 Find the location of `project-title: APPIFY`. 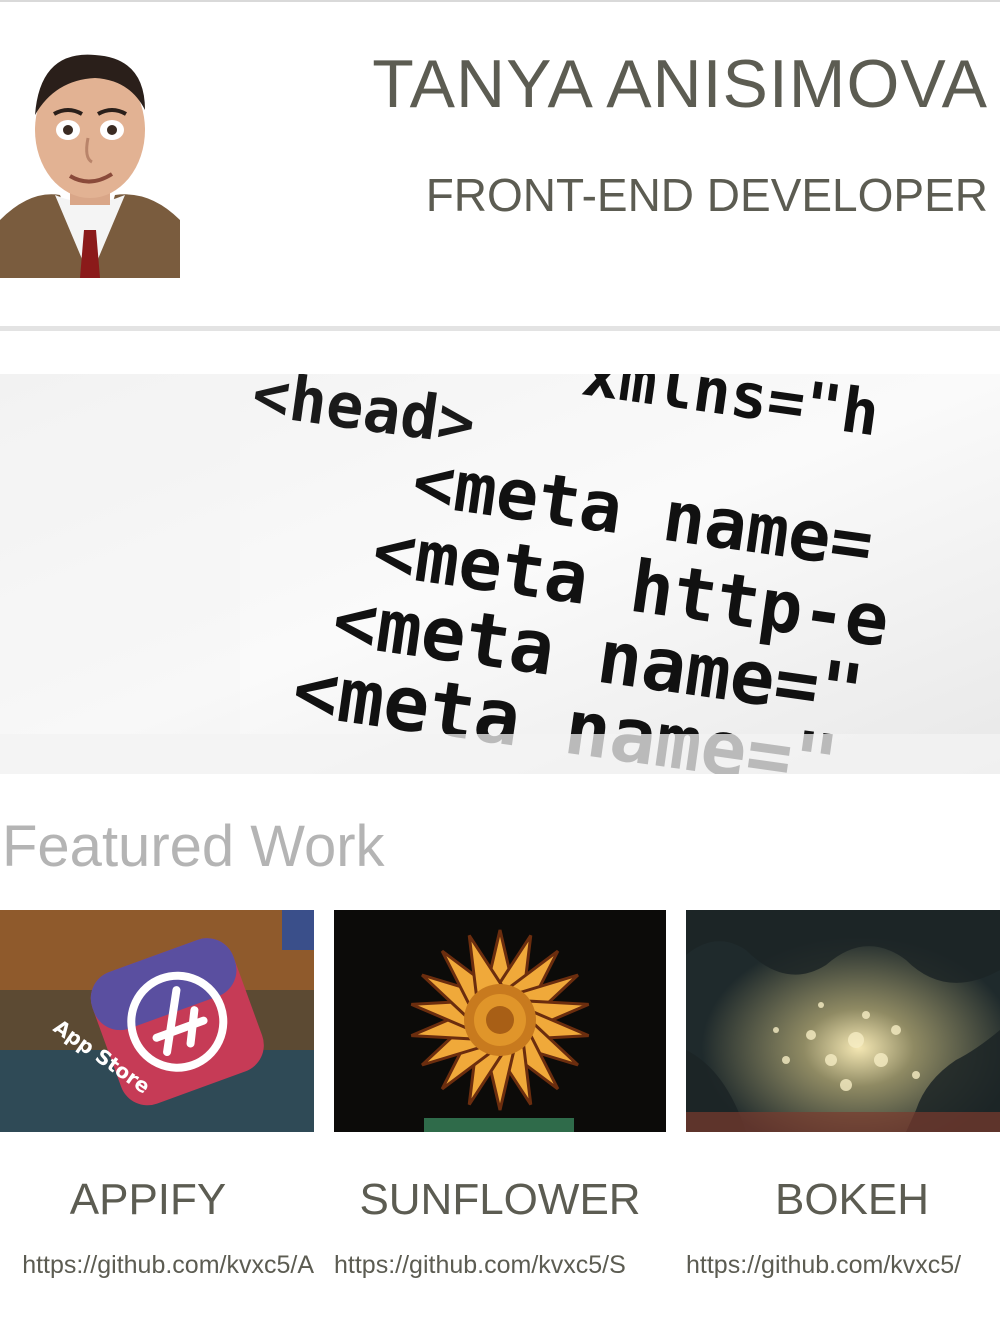

project-title: APPIFY is located at coordinates (157, 1200).